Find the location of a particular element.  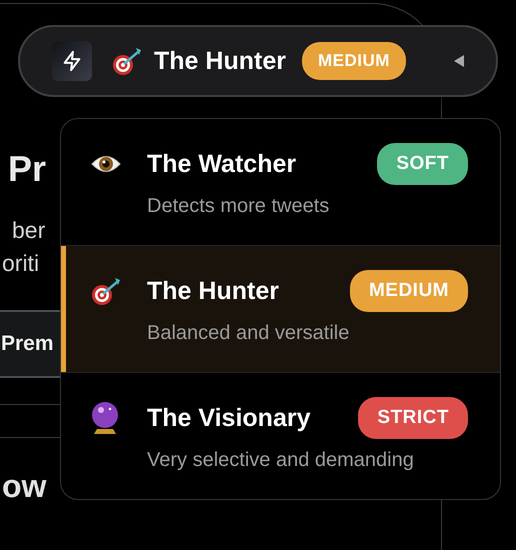

level-badge: SOFT is located at coordinates (422, 164).